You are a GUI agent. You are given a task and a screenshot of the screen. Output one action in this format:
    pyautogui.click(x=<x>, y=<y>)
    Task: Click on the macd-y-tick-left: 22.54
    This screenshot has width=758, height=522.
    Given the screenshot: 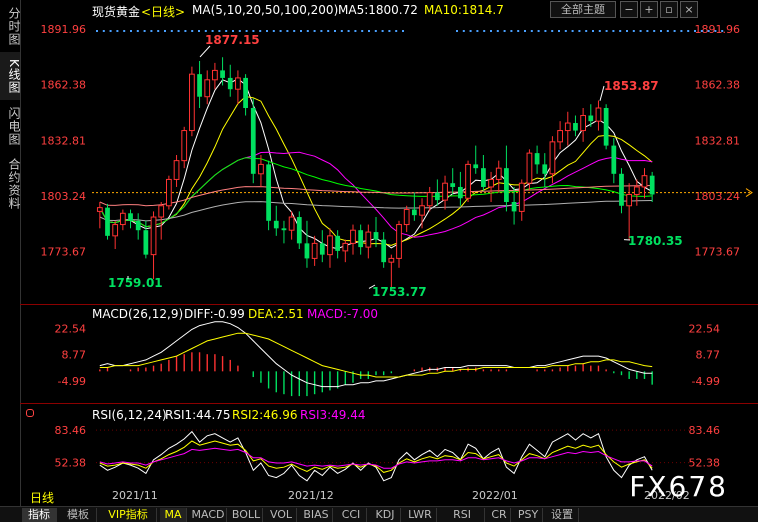 What is the action you would take?
    pyautogui.click(x=71, y=328)
    